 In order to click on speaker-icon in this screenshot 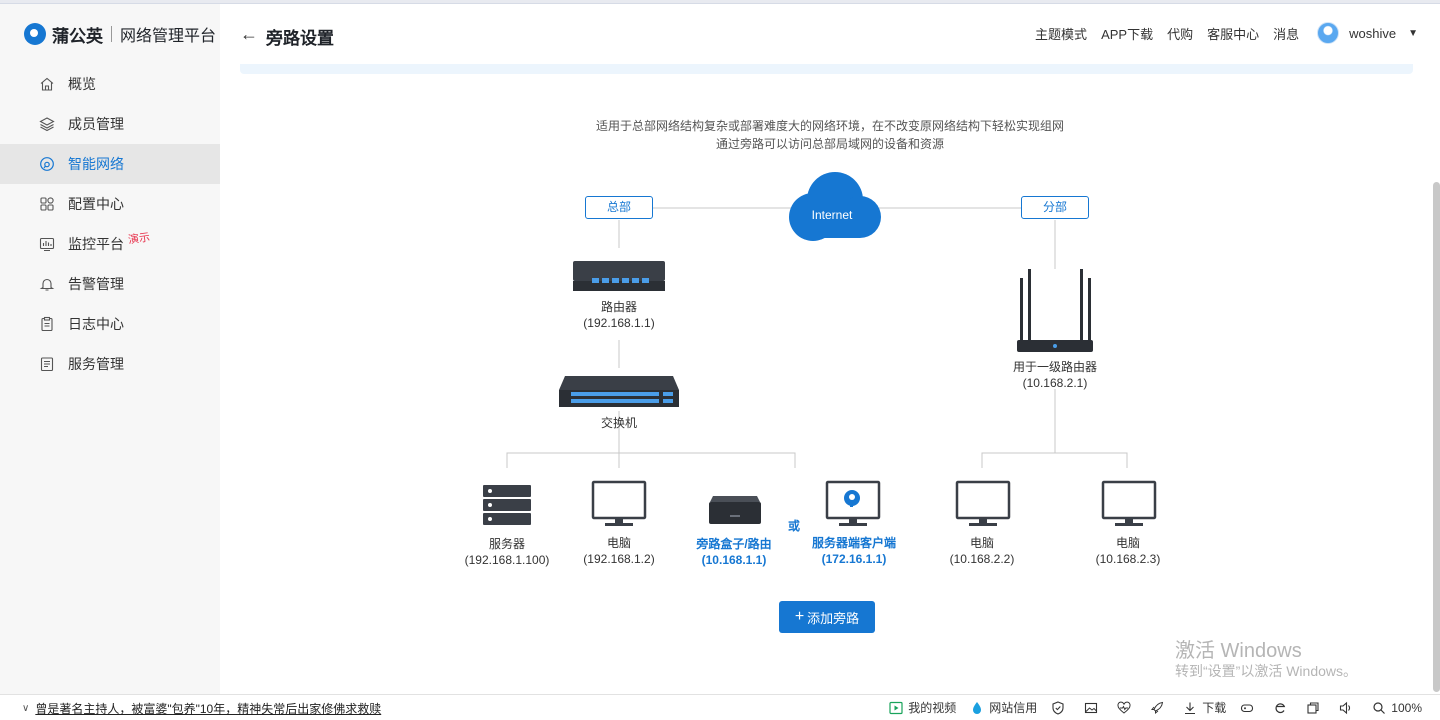, I will do `click(1346, 708)`.